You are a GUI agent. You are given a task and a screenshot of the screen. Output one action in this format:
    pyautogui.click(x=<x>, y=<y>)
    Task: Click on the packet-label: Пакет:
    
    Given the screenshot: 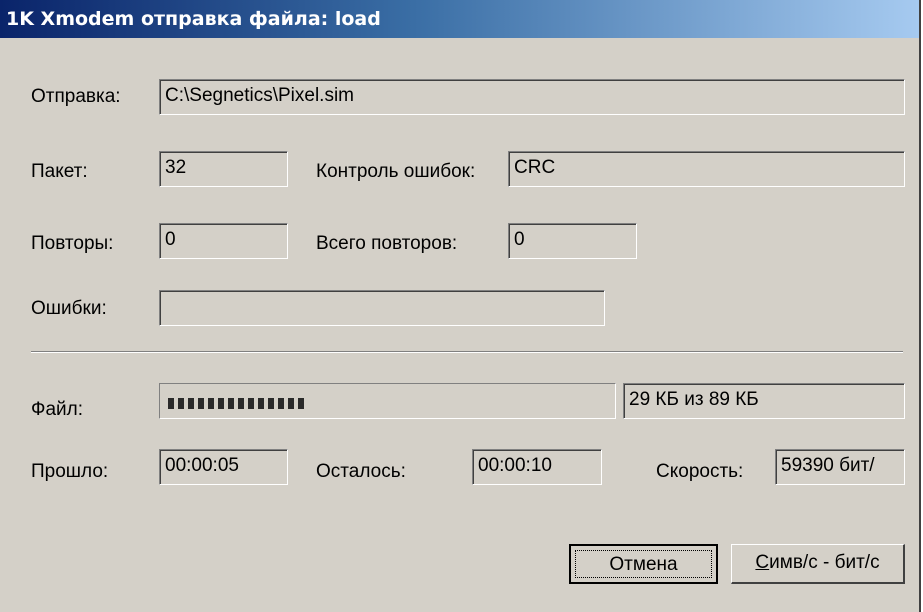 What is the action you would take?
    pyautogui.click(x=59, y=171)
    